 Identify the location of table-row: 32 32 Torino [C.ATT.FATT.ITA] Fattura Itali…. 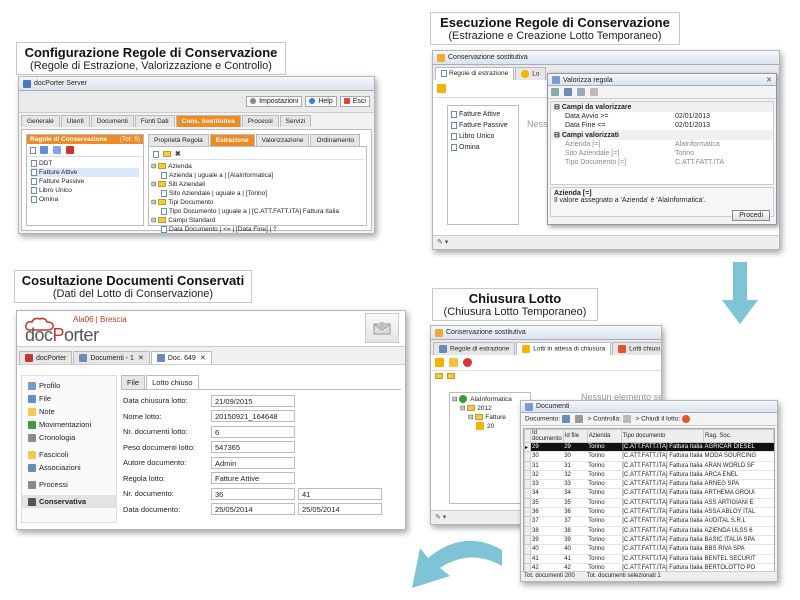
(649, 475).